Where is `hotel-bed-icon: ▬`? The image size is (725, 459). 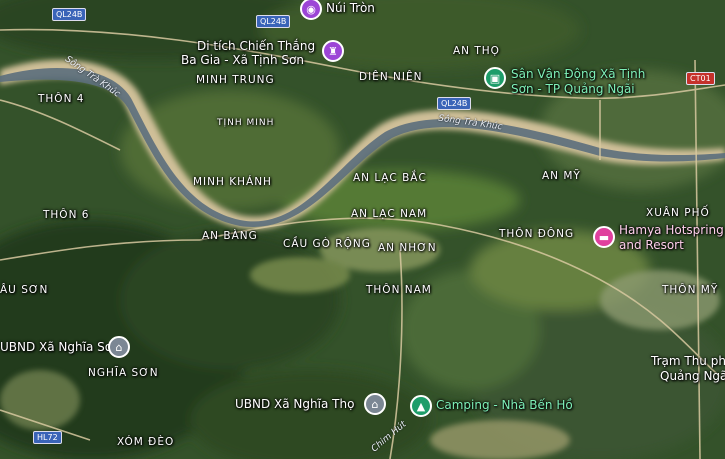 hotel-bed-icon: ▬ is located at coordinates (604, 237).